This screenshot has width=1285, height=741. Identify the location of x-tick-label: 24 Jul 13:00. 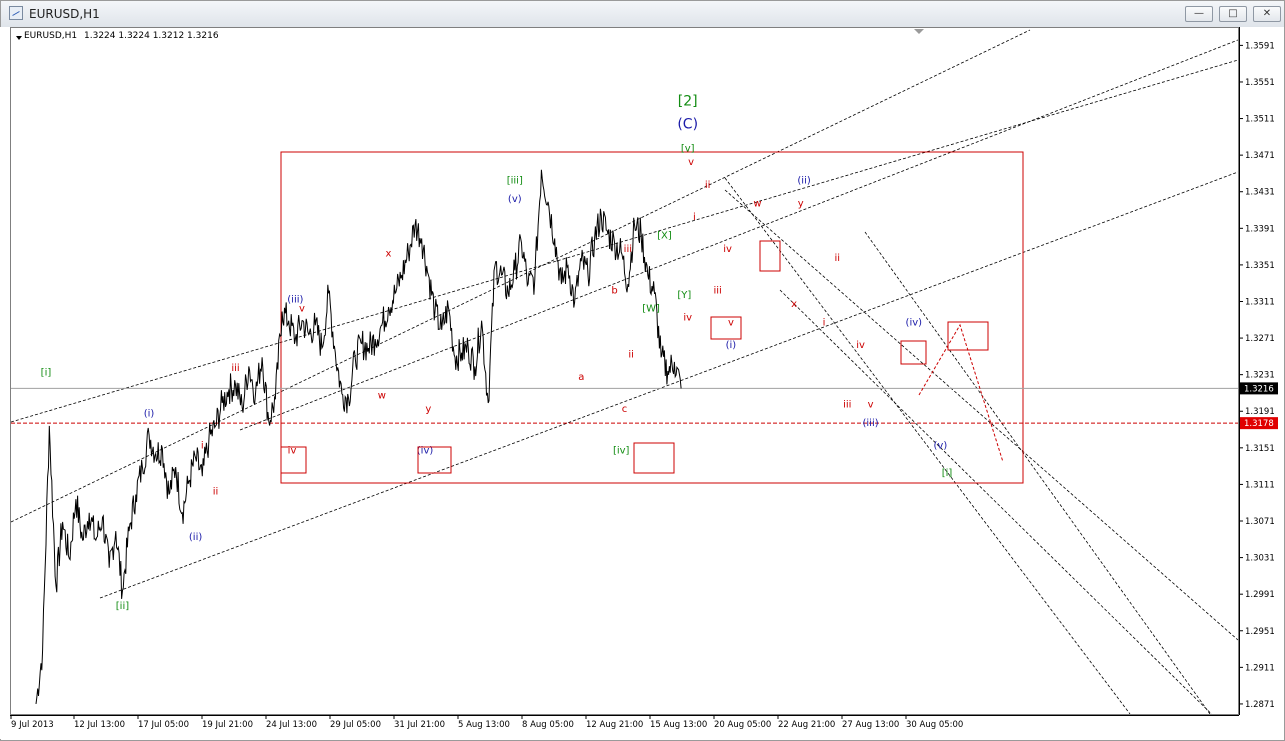
(291, 725).